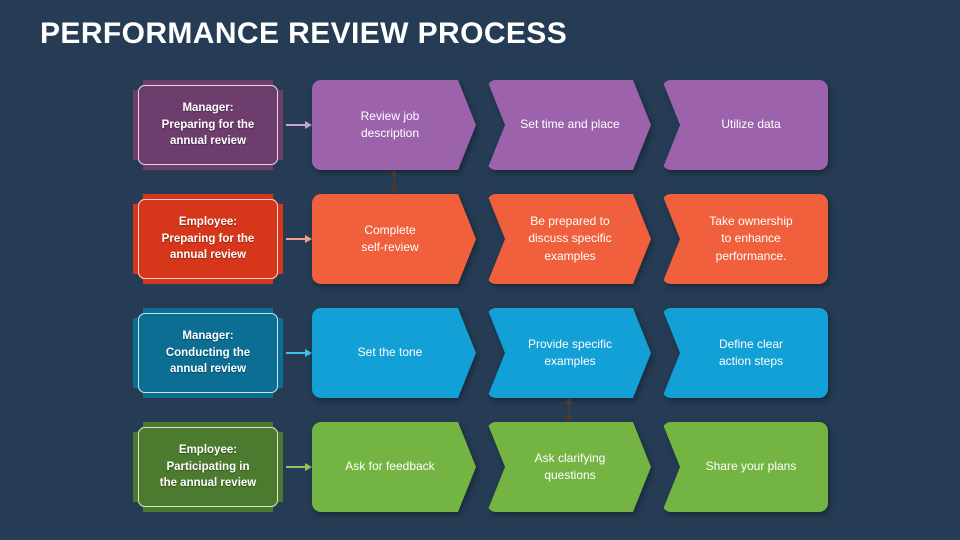 Image resolution: width=960 pixels, height=540 pixels. Describe the element at coordinates (751, 352) in the screenshot. I see `process-step-label: Define clear action steps` at that location.